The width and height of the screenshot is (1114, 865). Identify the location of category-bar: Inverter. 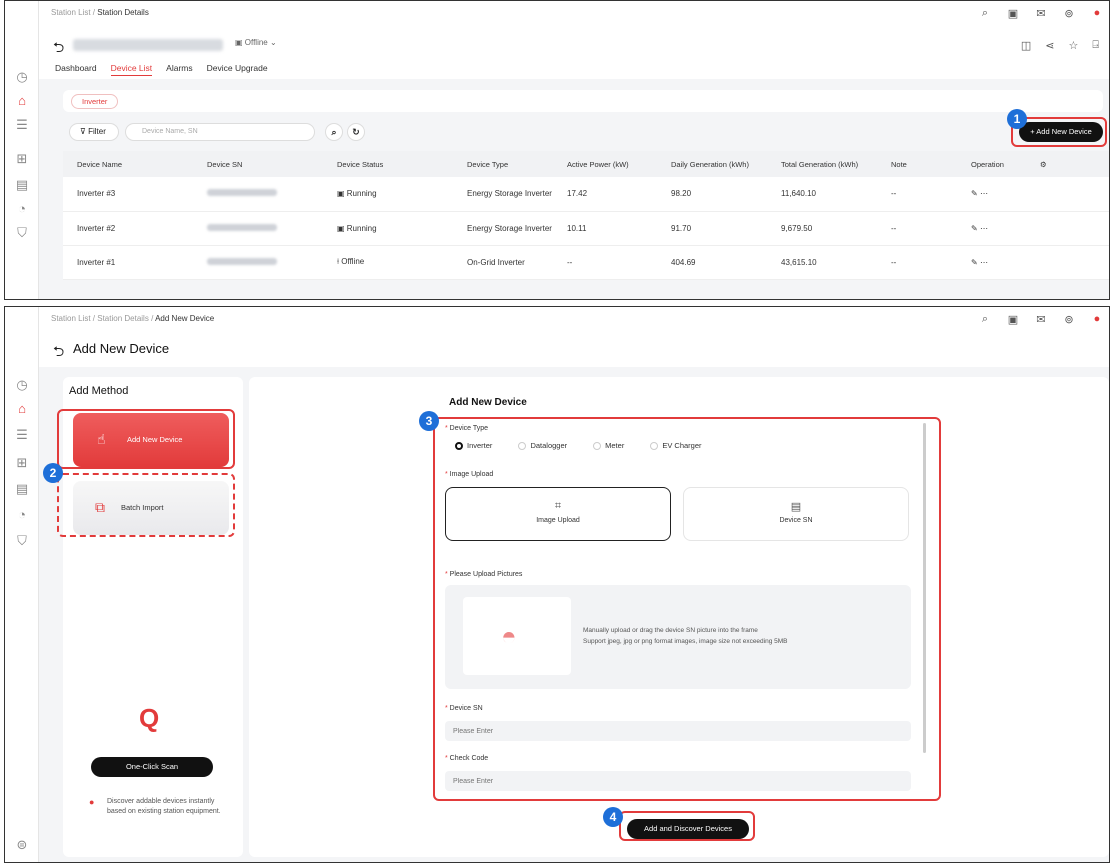
(583, 101).